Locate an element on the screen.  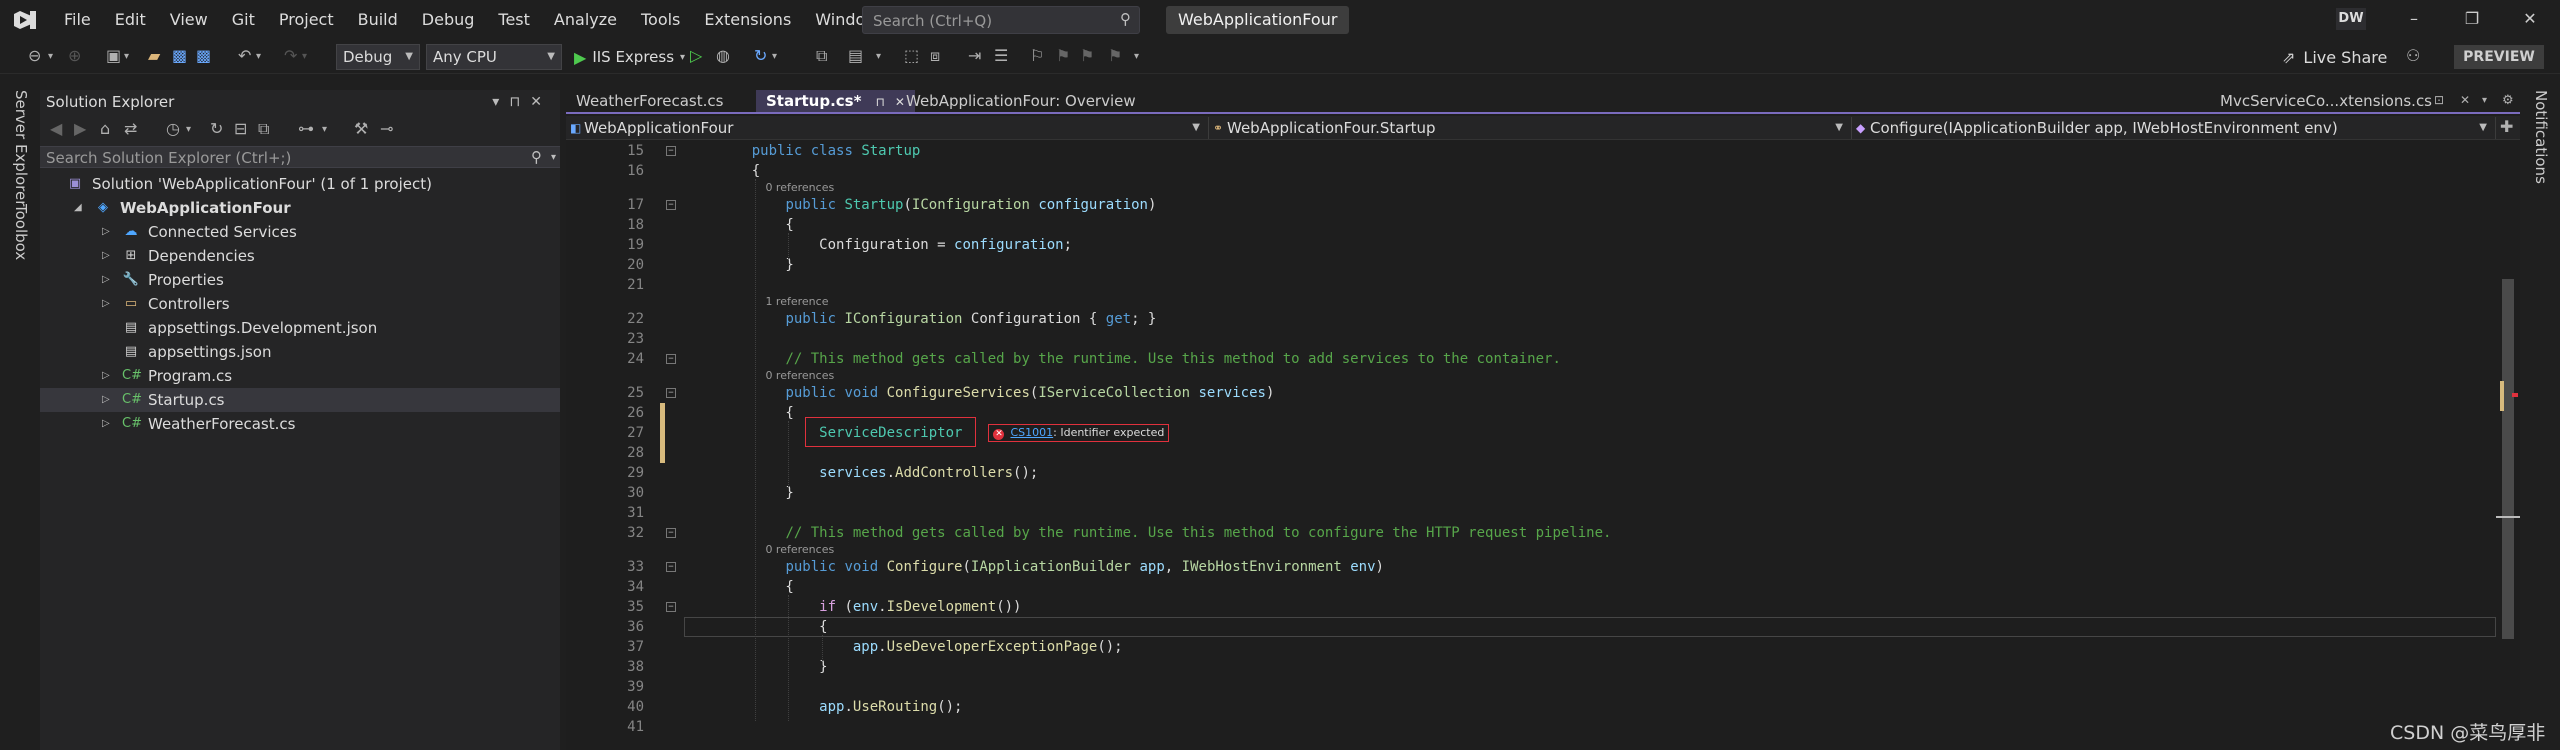
notifications-tab: Notifications is located at coordinates (2541, 137).